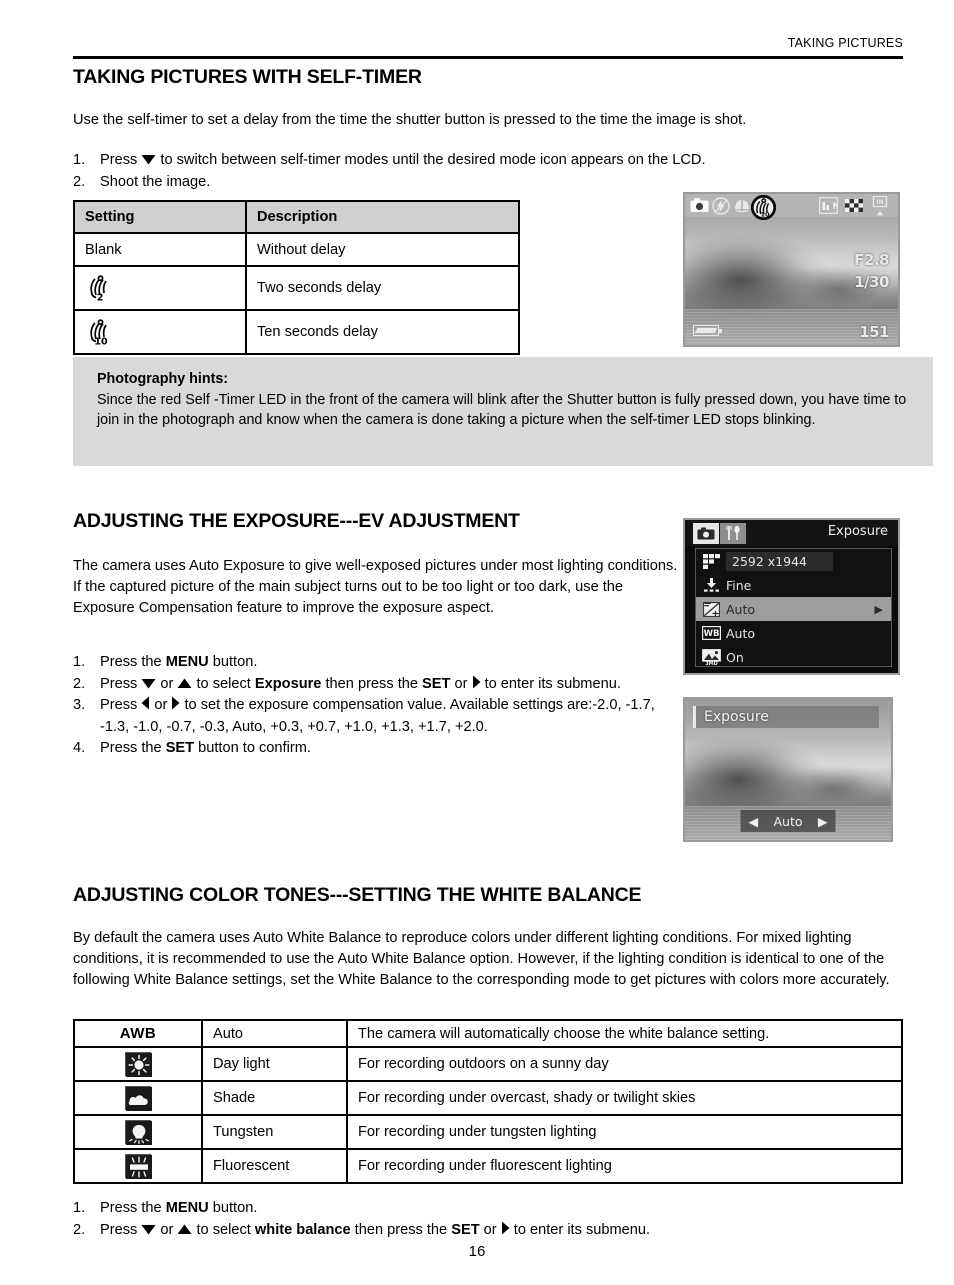 The height and width of the screenshot is (1285, 954). What do you see at coordinates (857, 531) in the screenshot?
I see `menu-title: Exposure` at bounding box center [857, 531].